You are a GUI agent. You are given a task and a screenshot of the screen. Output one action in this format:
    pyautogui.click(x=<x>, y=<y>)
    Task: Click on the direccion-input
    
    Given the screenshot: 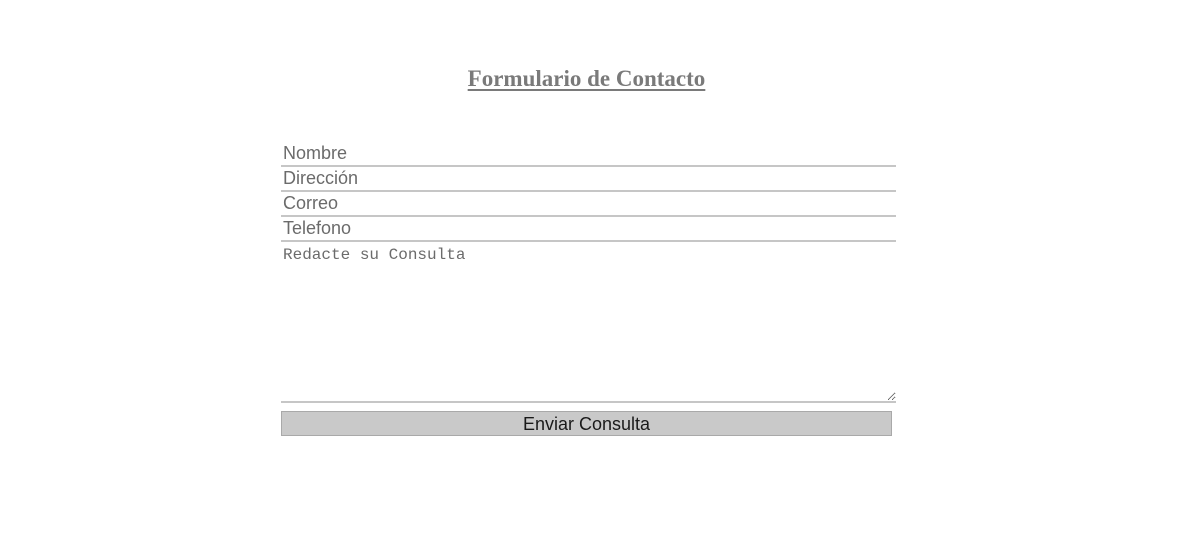 What is the action you would take?
    pyautogui.click(x=588, y=179)
    